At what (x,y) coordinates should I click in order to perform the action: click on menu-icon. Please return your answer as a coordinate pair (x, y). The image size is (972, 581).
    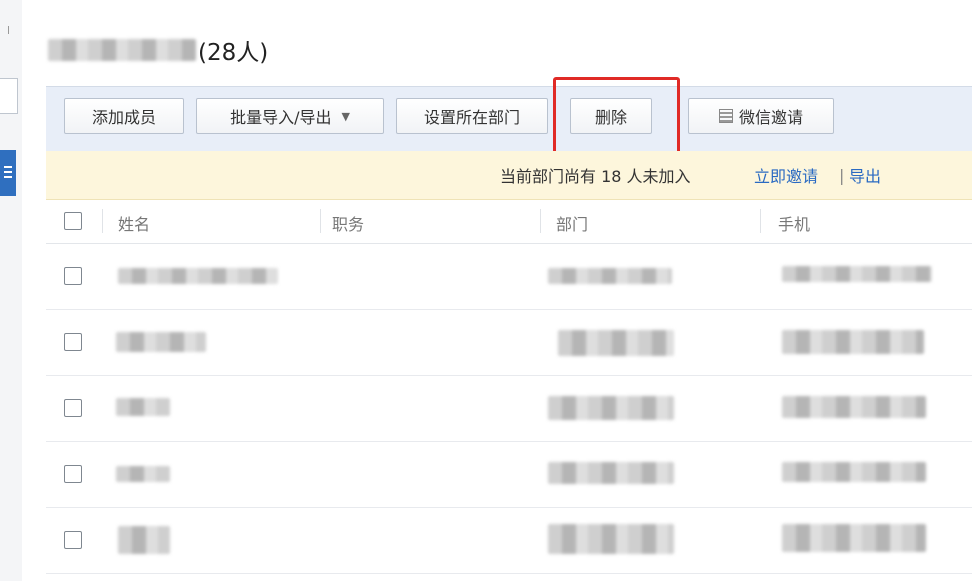
    Looking at the image, I should click on (8, 167).